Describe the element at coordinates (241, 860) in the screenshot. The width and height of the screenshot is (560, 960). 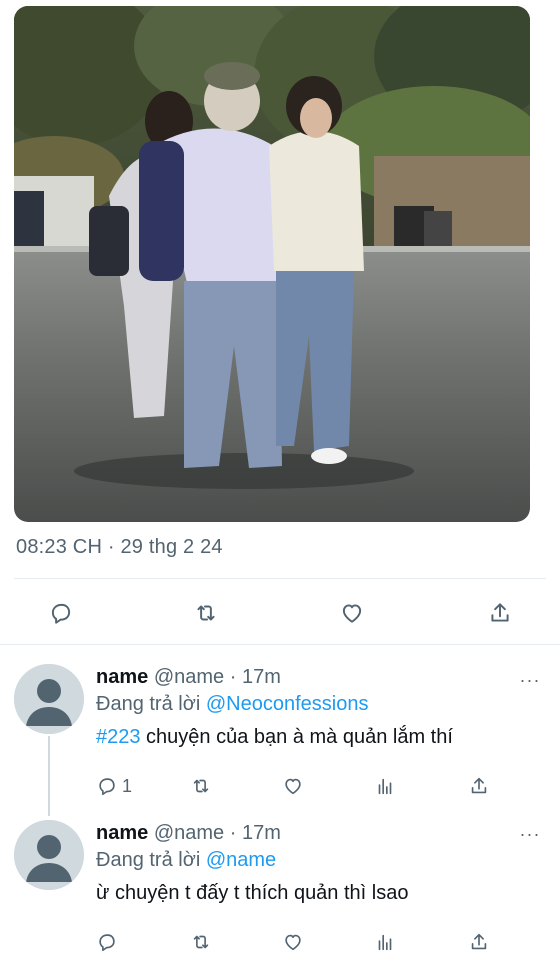
I see `mention-link: @name` at that location.